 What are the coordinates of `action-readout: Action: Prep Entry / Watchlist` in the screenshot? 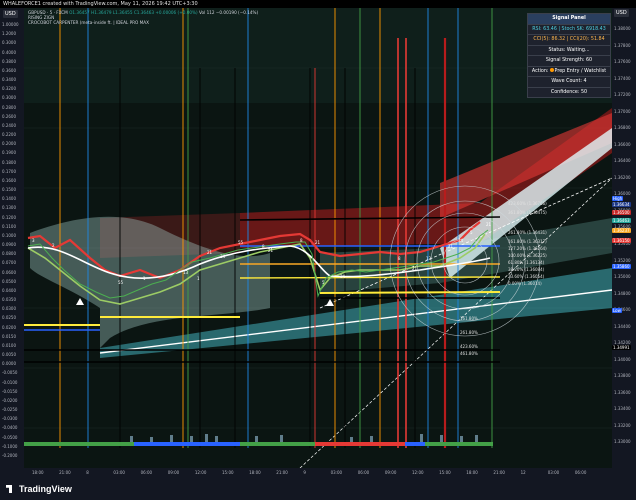 It's located at (569, 71).